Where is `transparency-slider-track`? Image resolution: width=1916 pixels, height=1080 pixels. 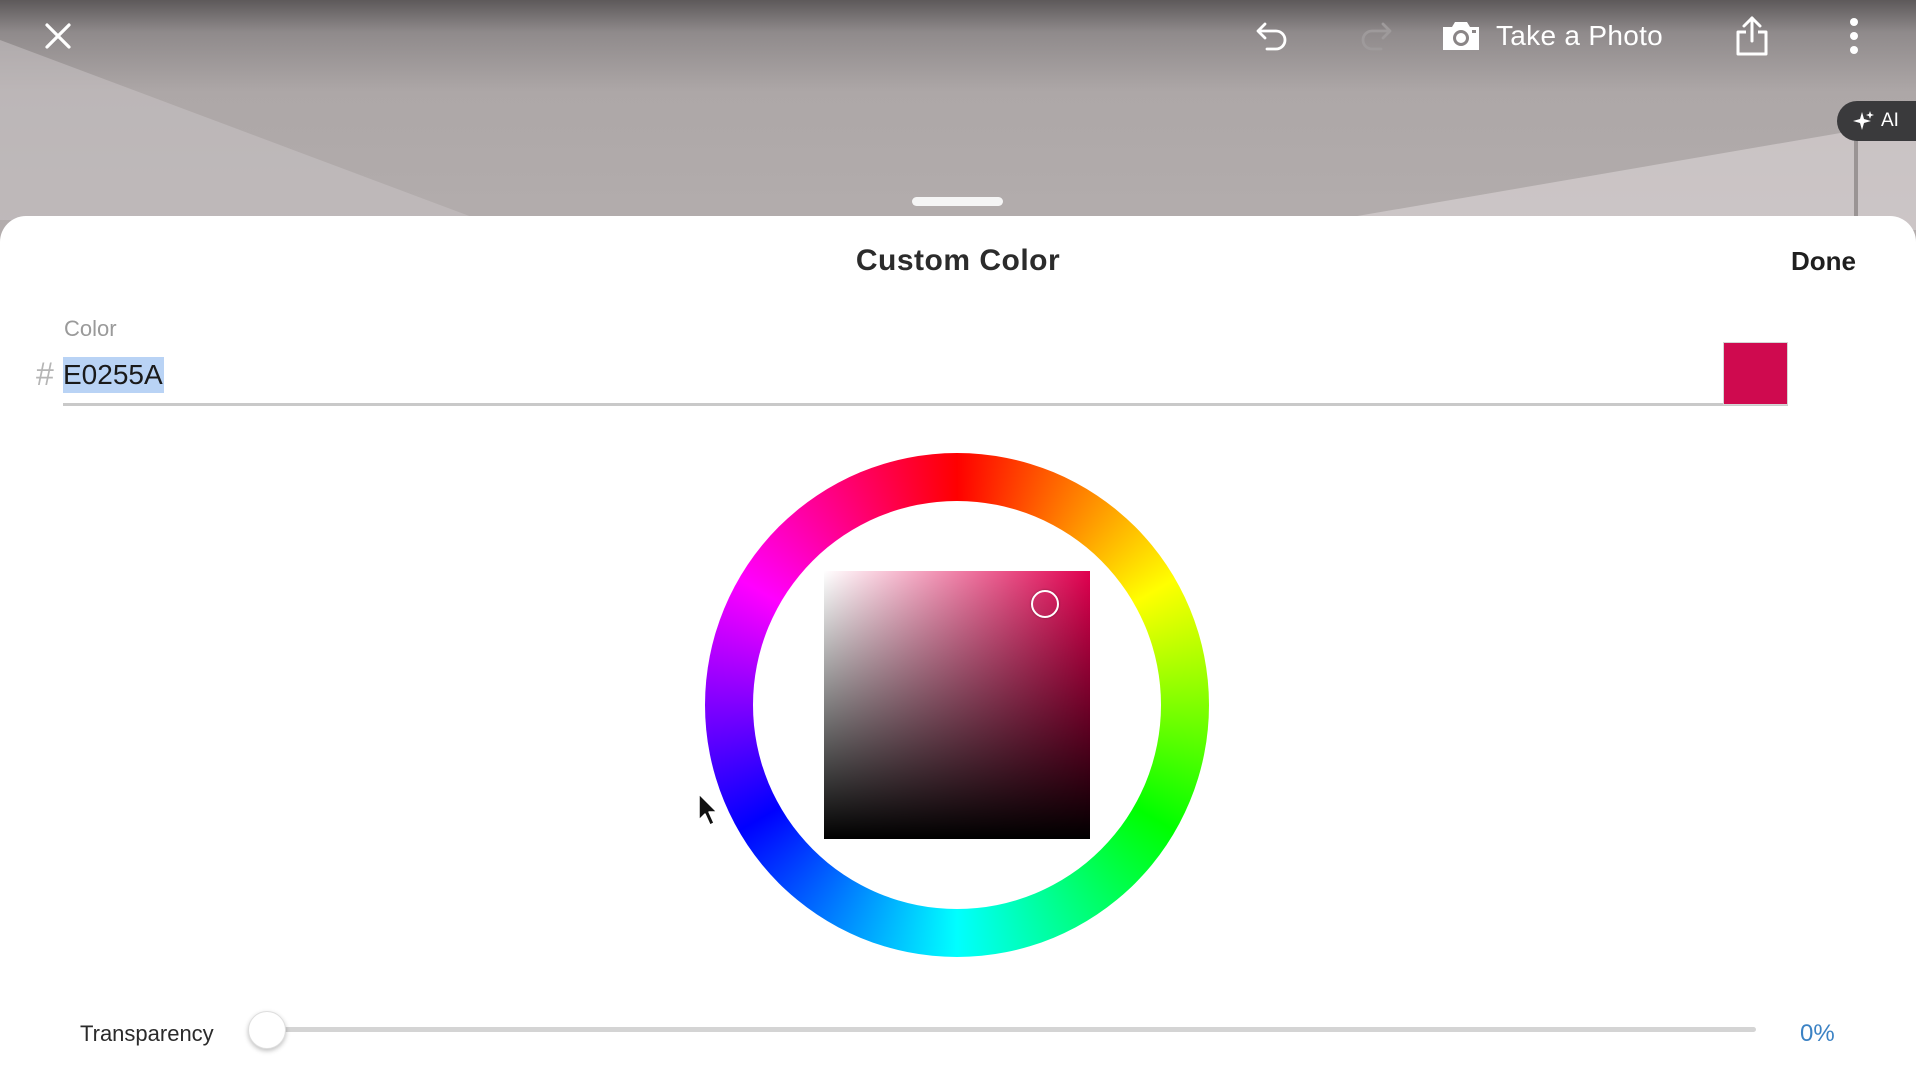 transparency-slider-track is located at coordinates (1011, 1029).